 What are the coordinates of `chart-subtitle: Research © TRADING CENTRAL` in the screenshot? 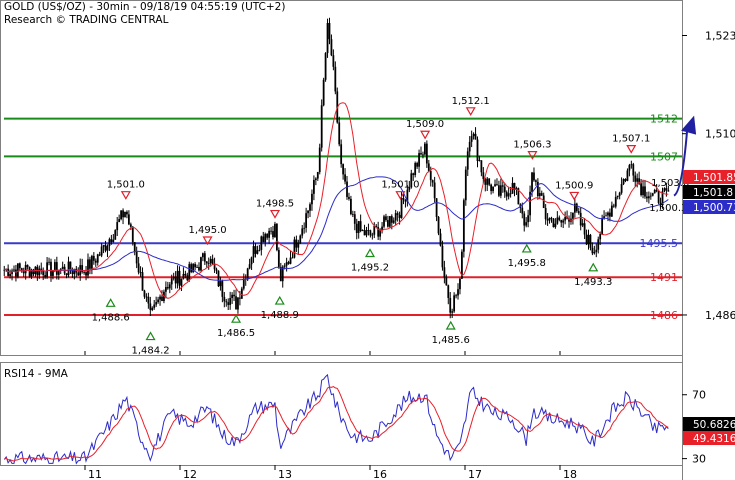 It's located at (86, 20).